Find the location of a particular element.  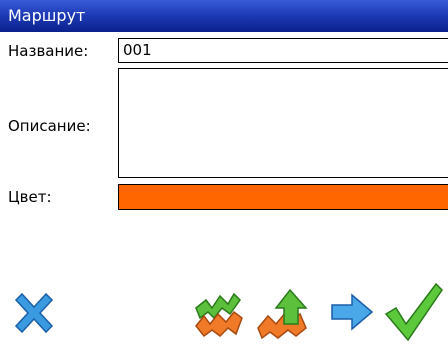

name-field: 001 is located at coordinates (283, 50).